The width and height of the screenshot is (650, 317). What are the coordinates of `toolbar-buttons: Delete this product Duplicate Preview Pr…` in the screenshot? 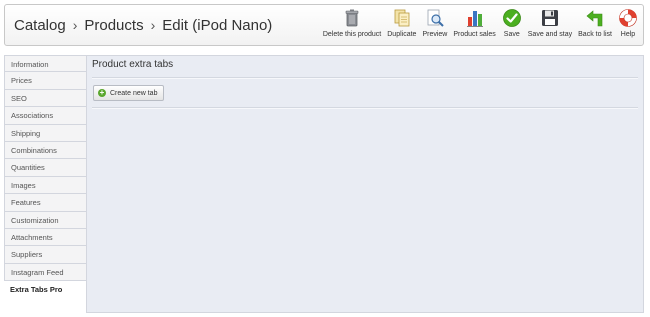 It's located at (480, 27).